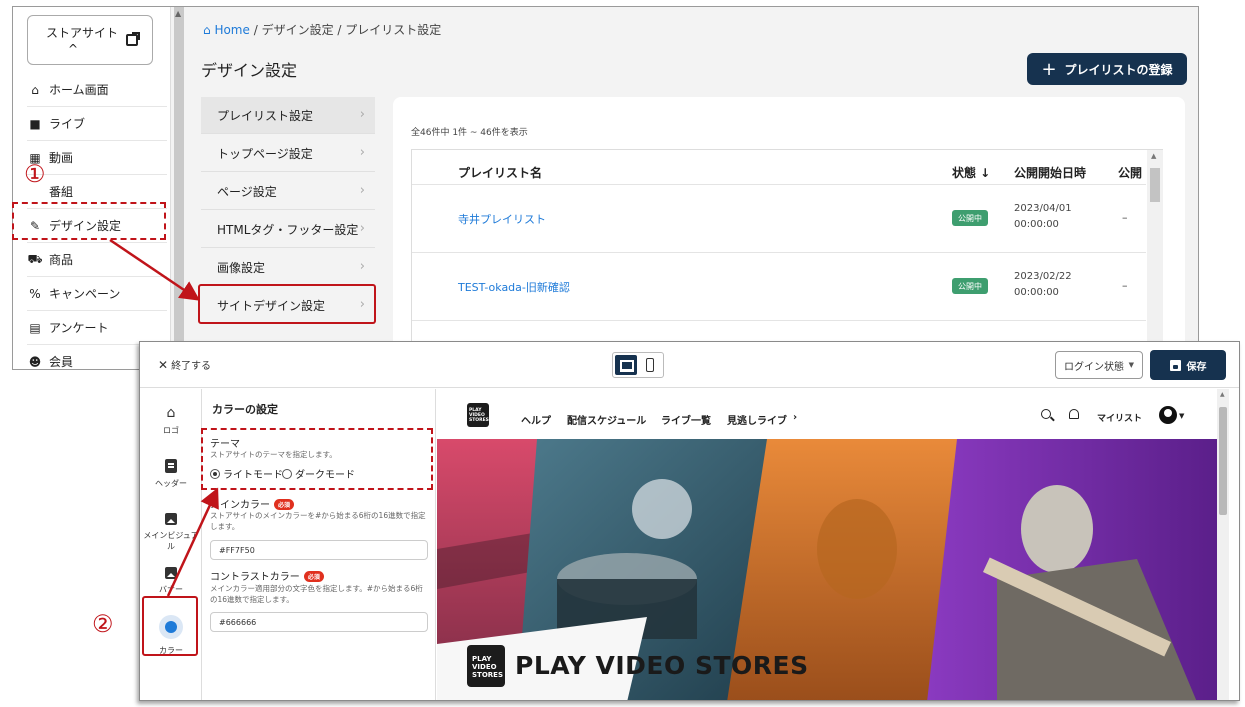 This screenshot has width=1245, height=707. What do you see at coordinates (155, 269) in the screenshot?
I see `arrow-to-site-design` at bounding box center [155, 269].